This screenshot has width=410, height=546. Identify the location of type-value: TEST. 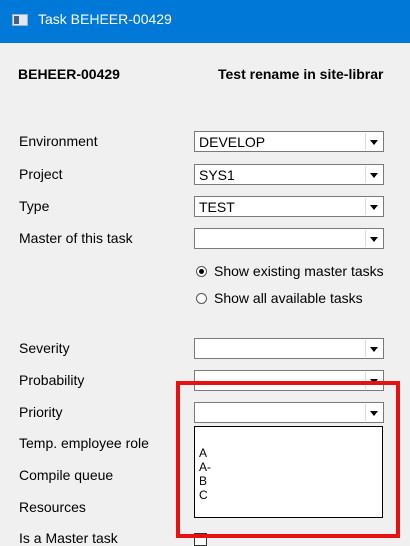
(217, 207).